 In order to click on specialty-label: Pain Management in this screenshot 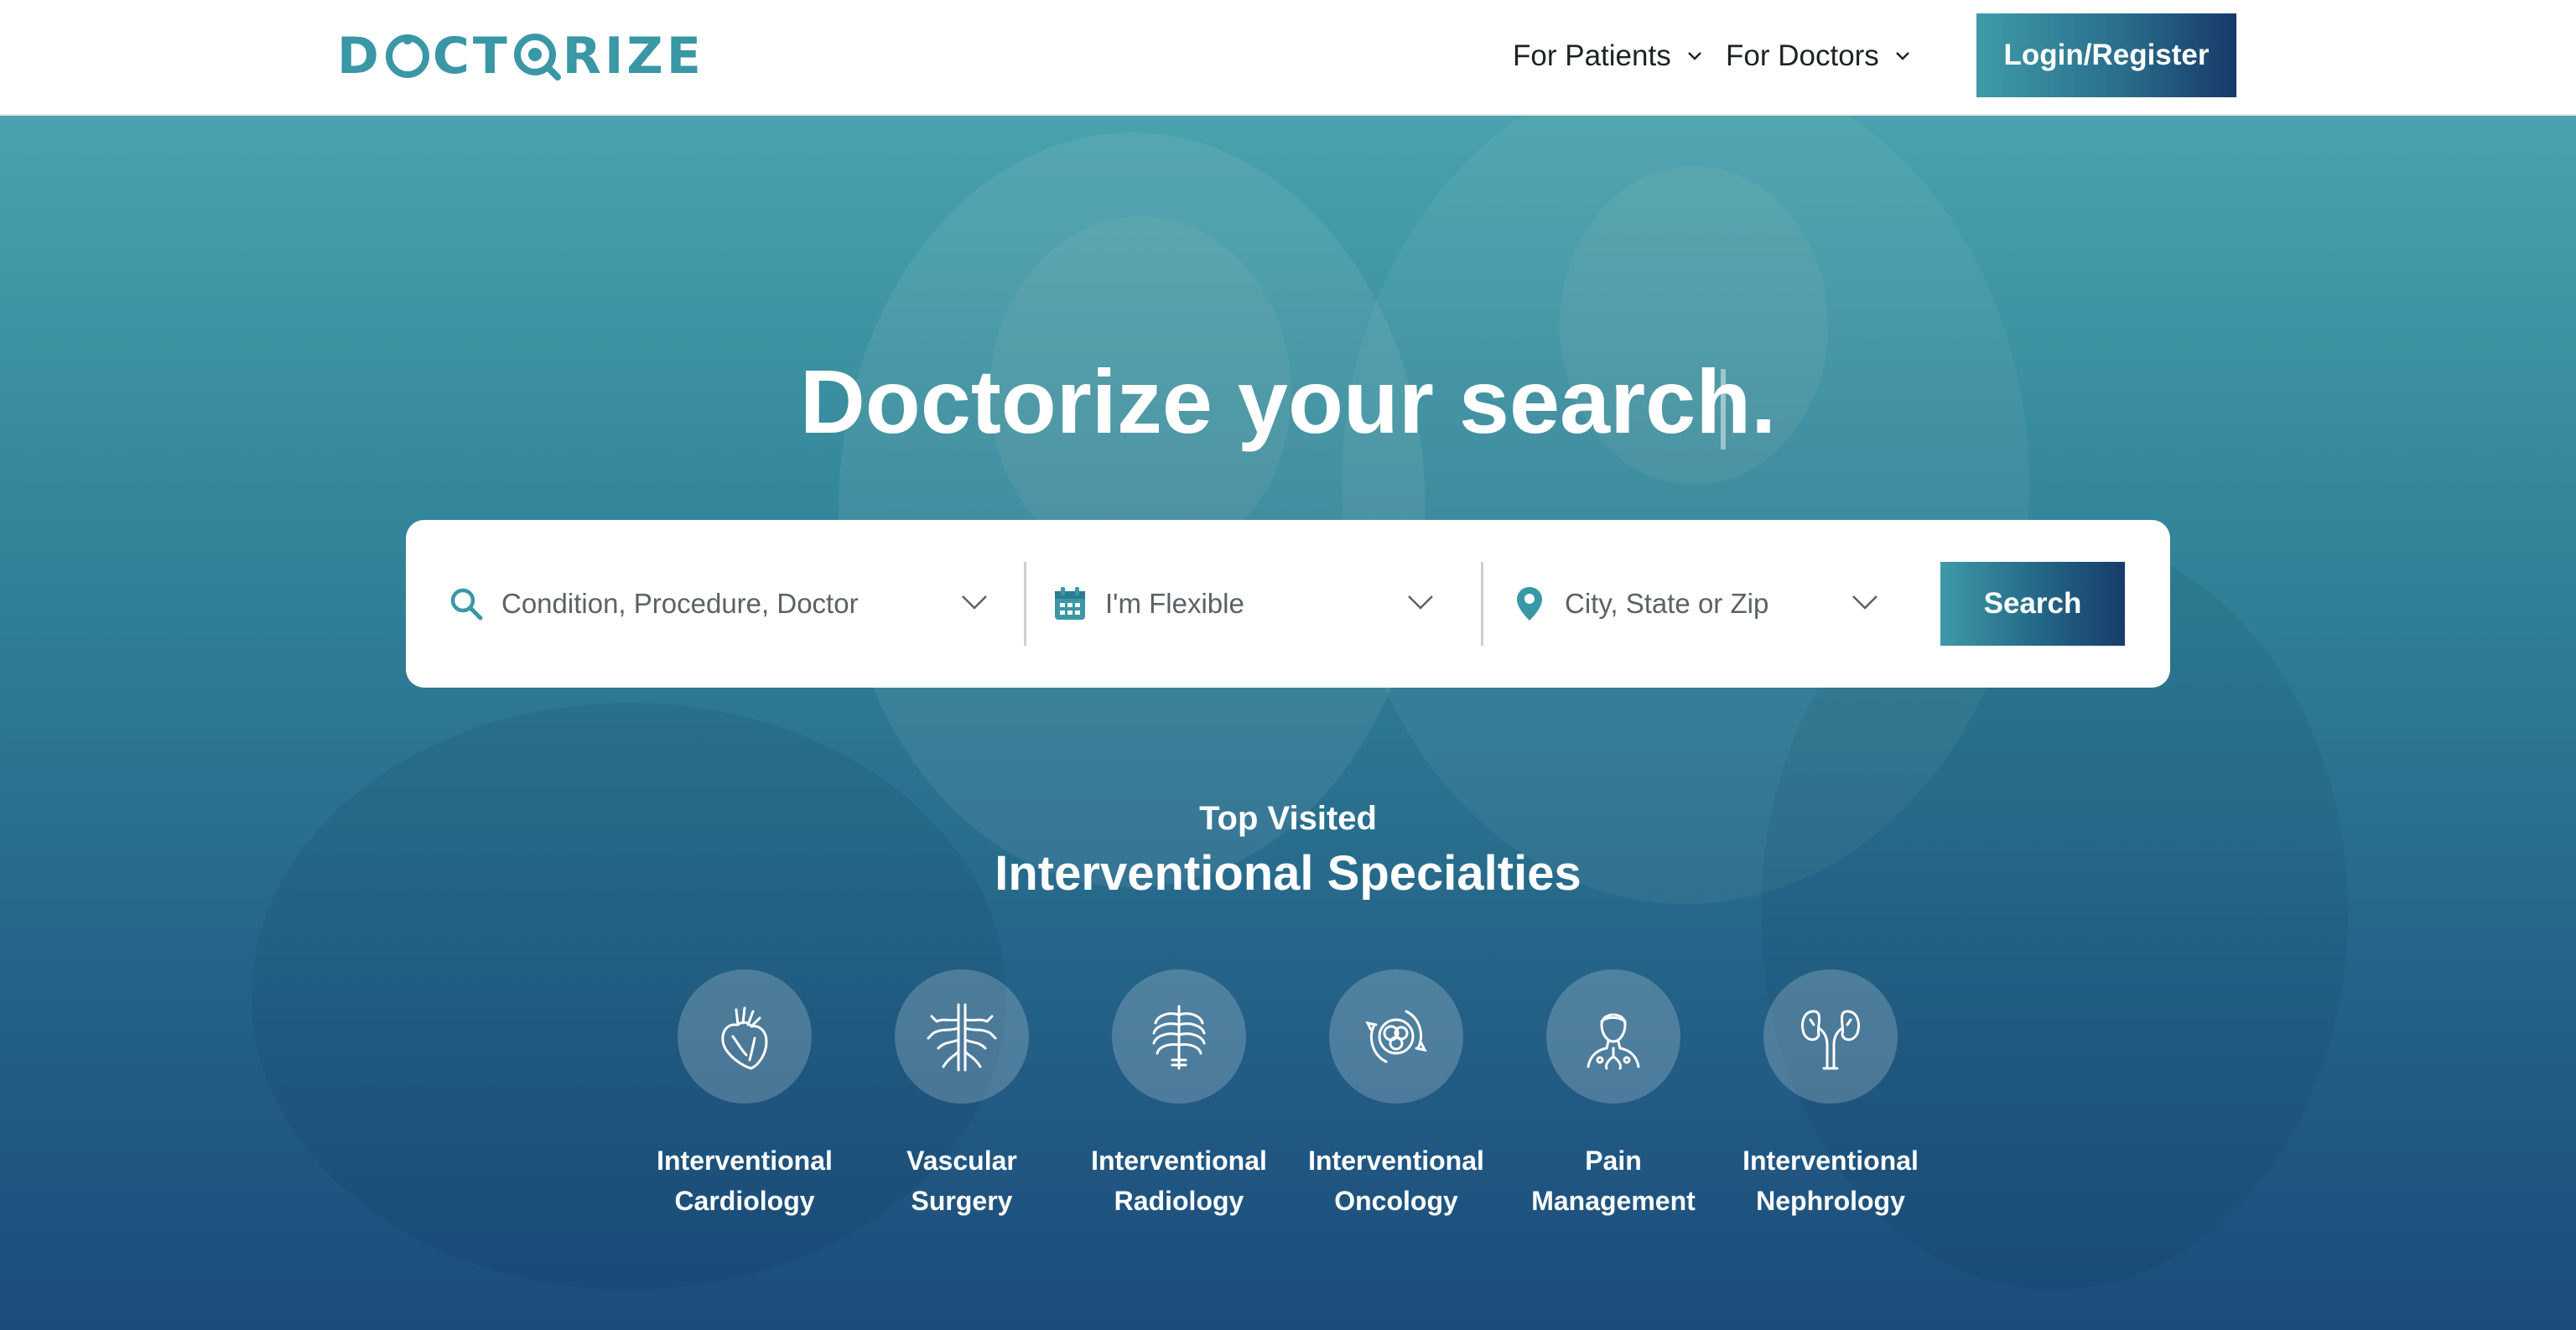, I will do `click(1613, 1180)`.